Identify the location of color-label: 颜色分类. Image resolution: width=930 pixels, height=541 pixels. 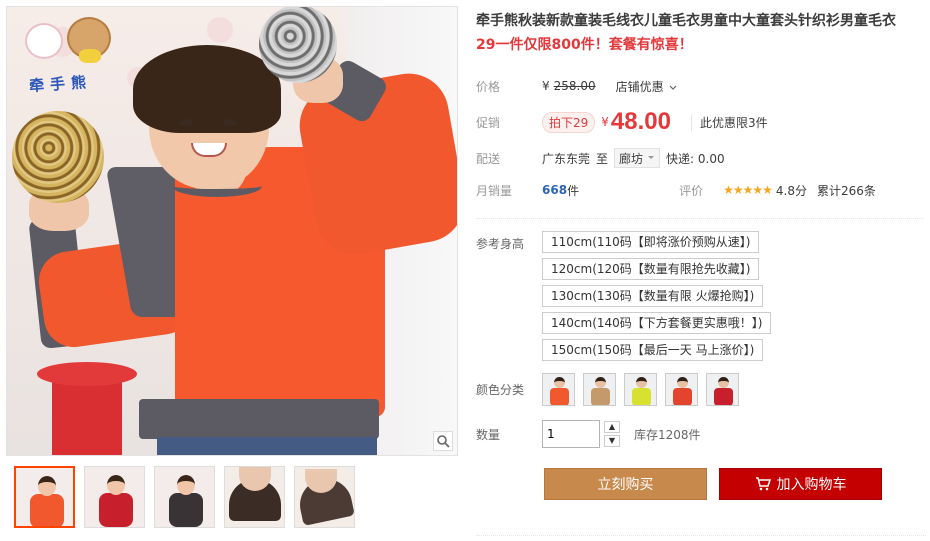
(500, 390).